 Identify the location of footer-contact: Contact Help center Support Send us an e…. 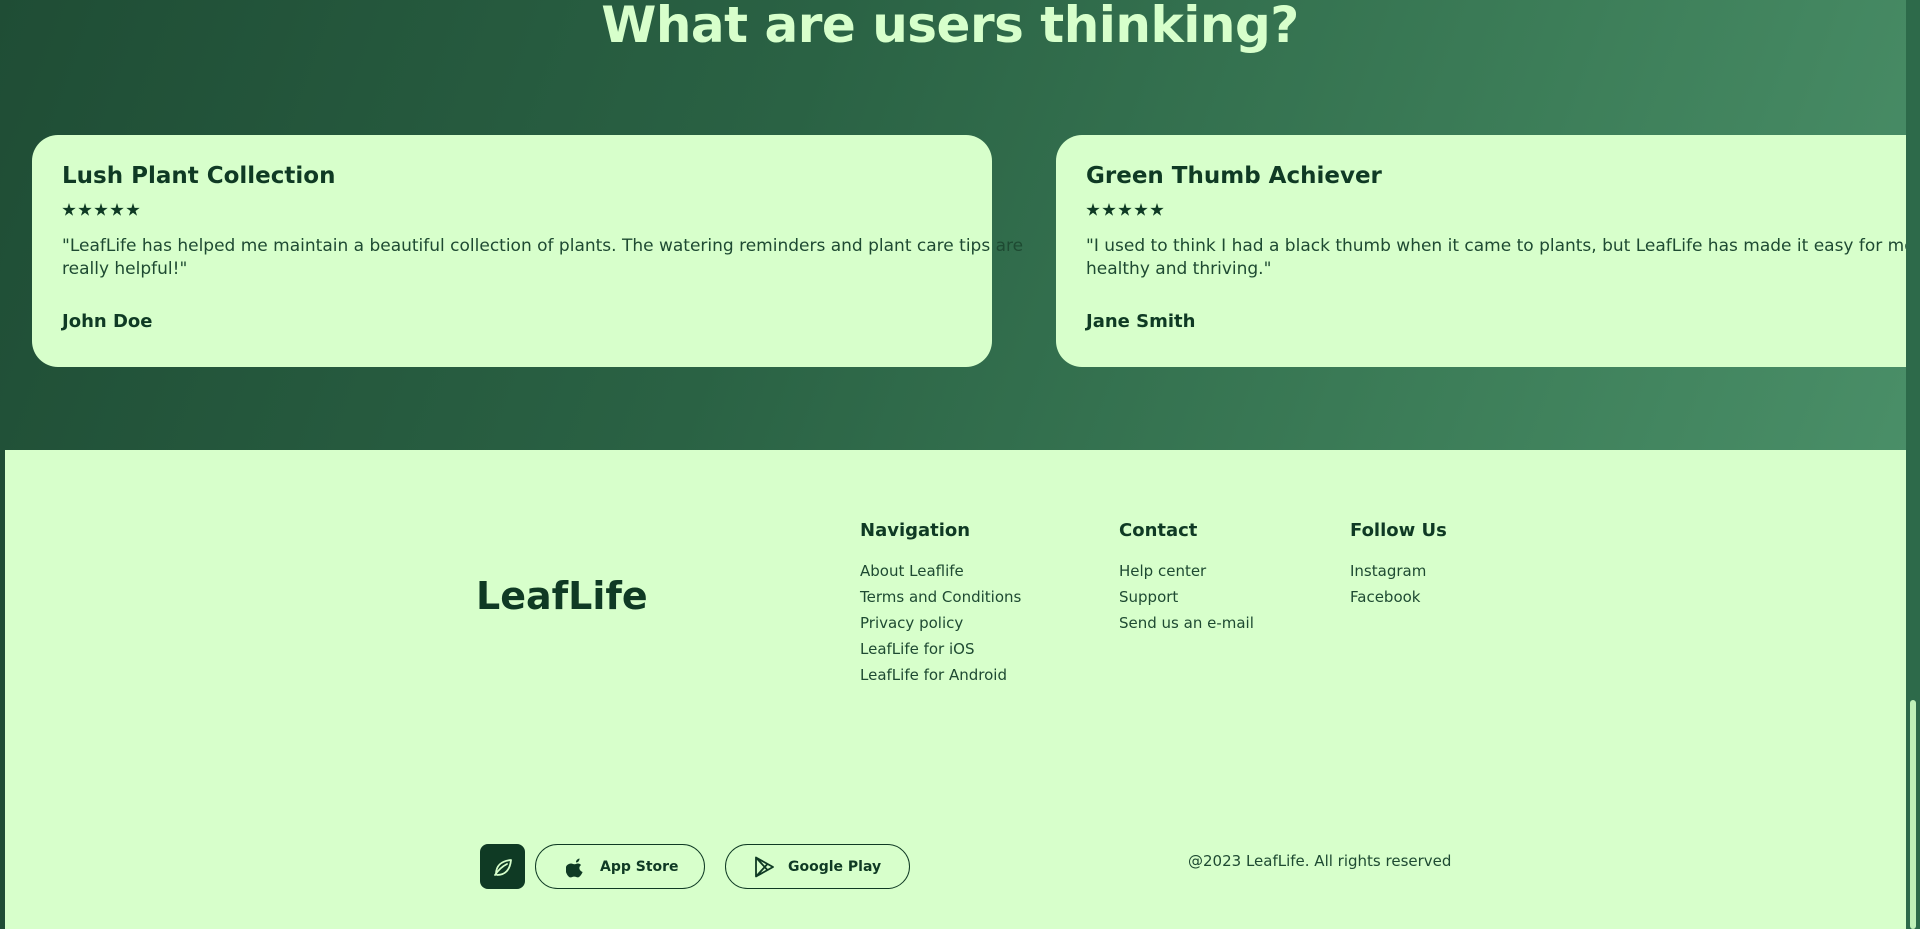
(1186, 578).